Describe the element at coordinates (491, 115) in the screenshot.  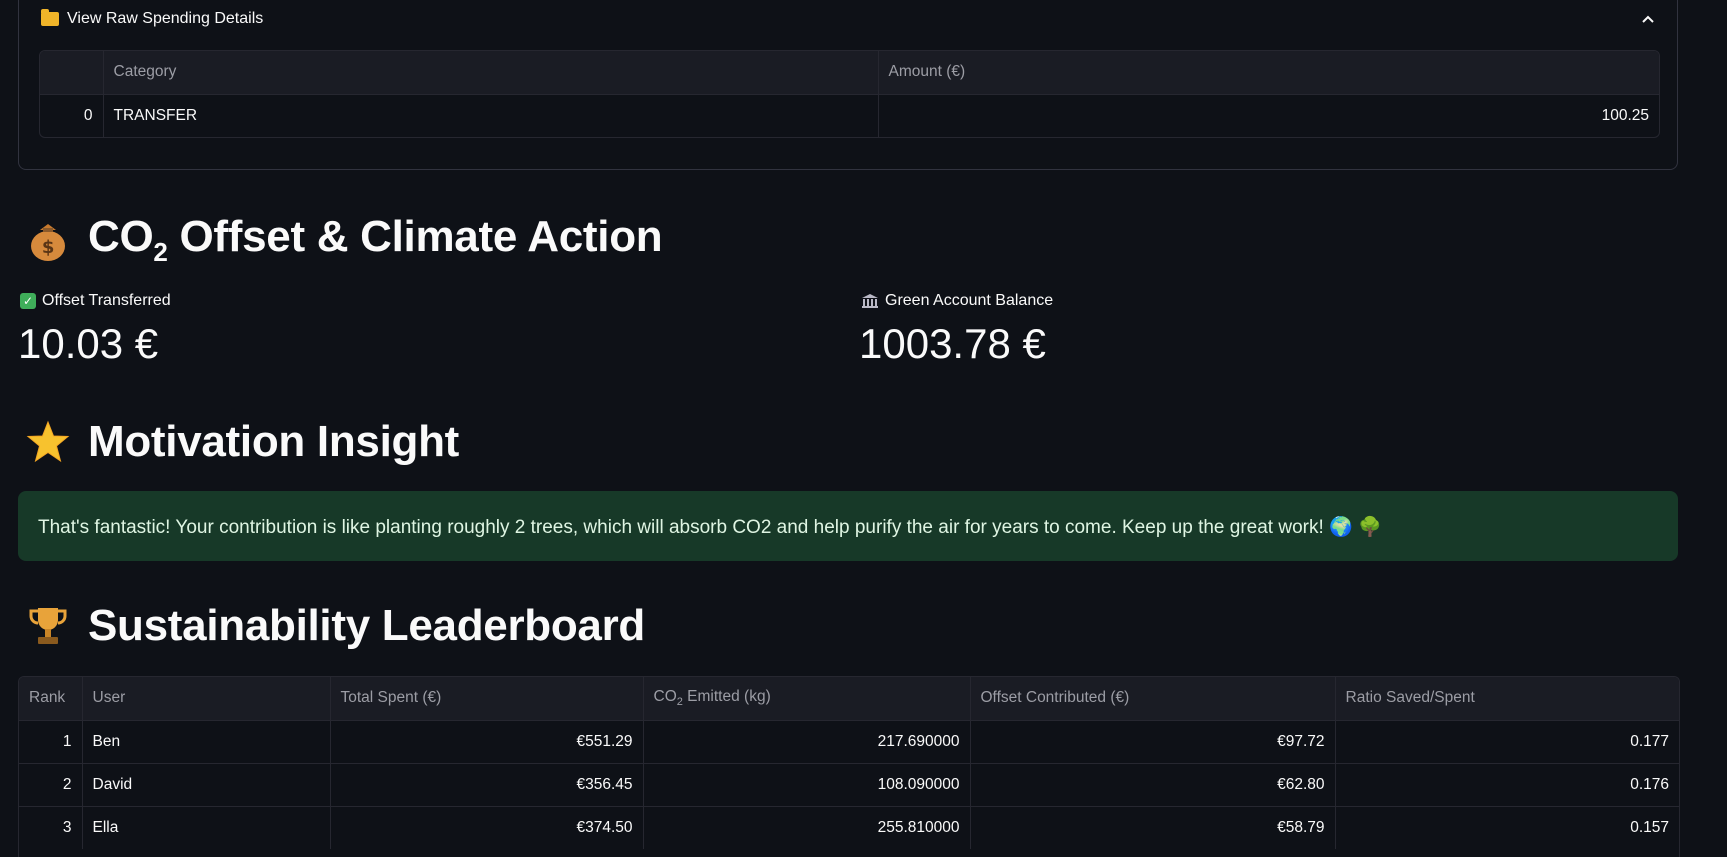
I see `category-cell: TRANSFER` at that location.